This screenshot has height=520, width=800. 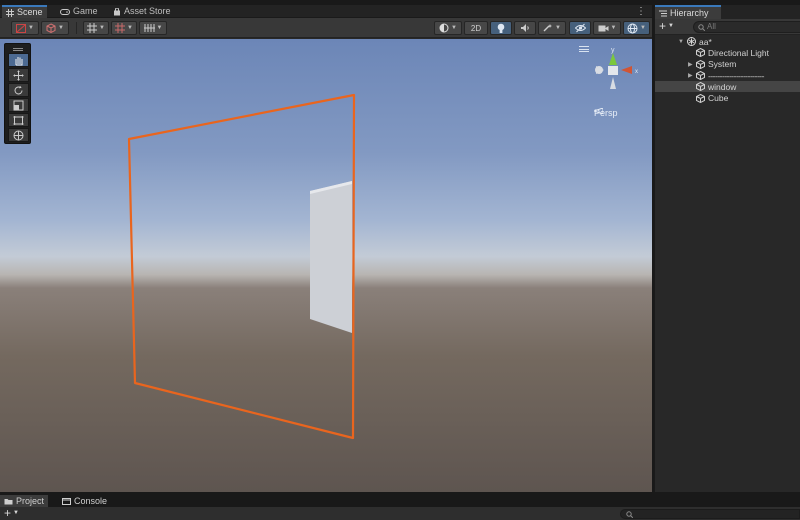 What do you see at coordinates (710, 514) in the screenshot?
I see `project-search-input` at bounding box center [710, 514].